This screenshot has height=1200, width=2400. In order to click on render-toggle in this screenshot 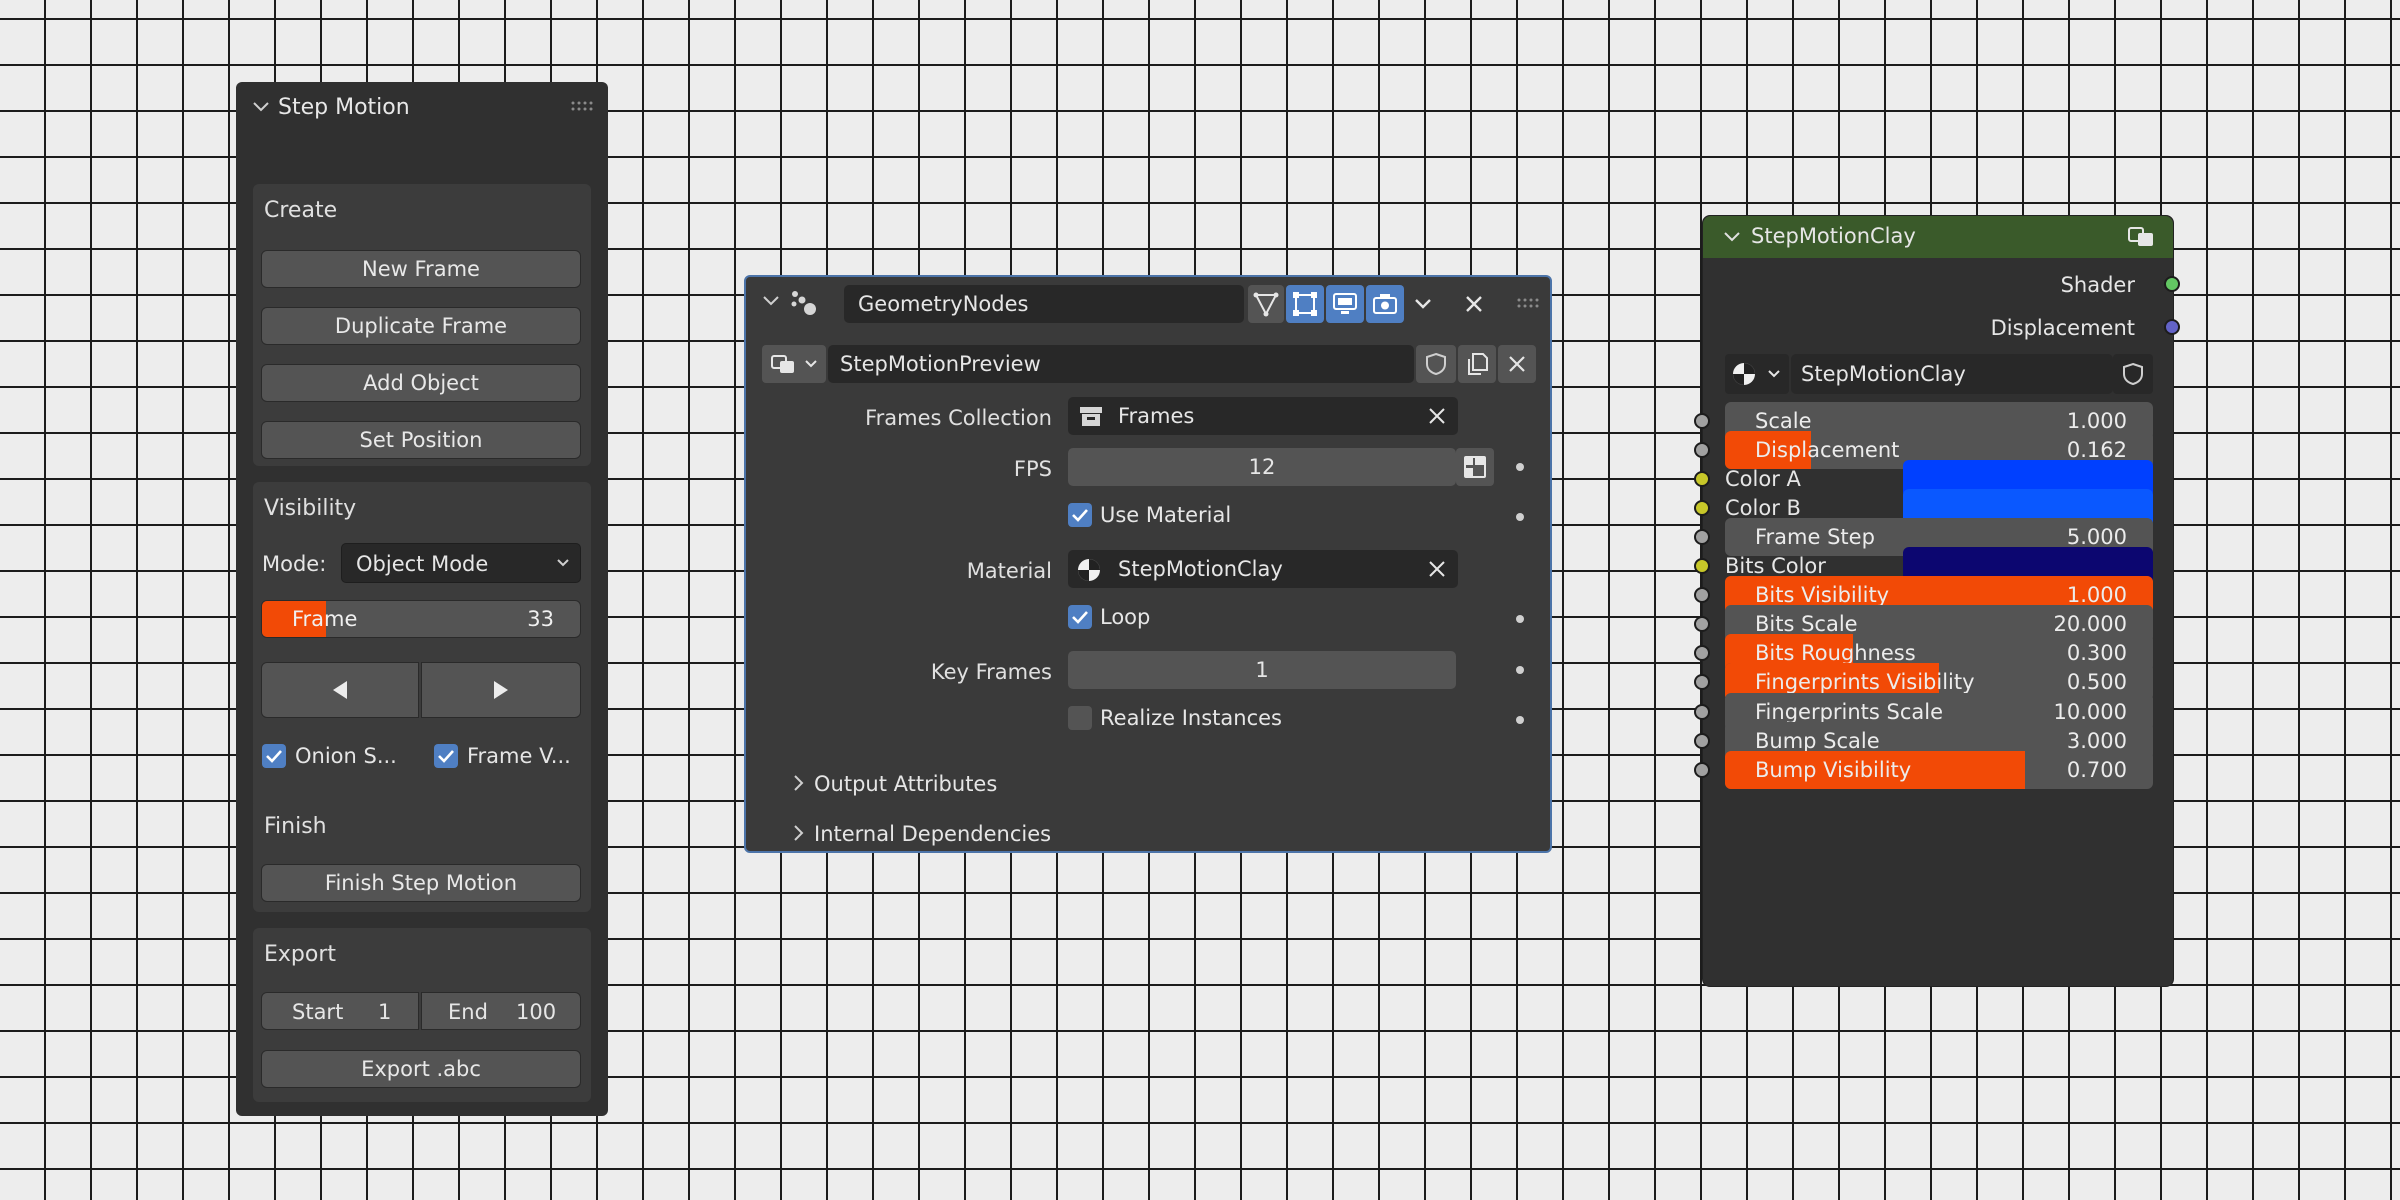, I will do `click(1385, 304)`.